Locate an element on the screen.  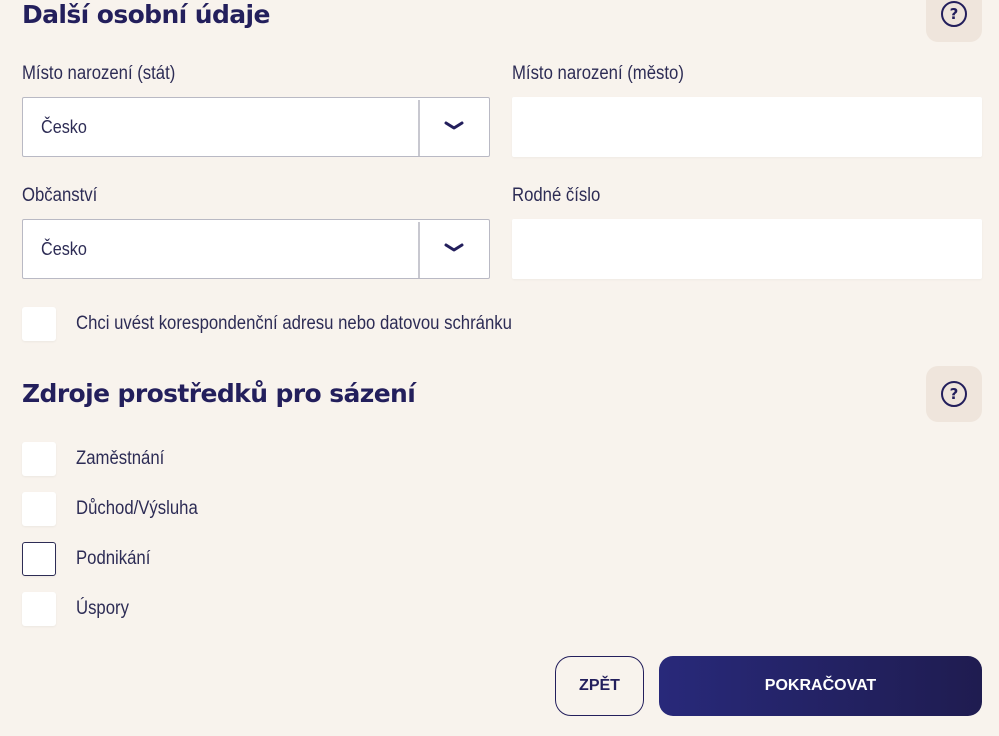
checkbox-label: Podnikání is located at coordinates (113, 558).